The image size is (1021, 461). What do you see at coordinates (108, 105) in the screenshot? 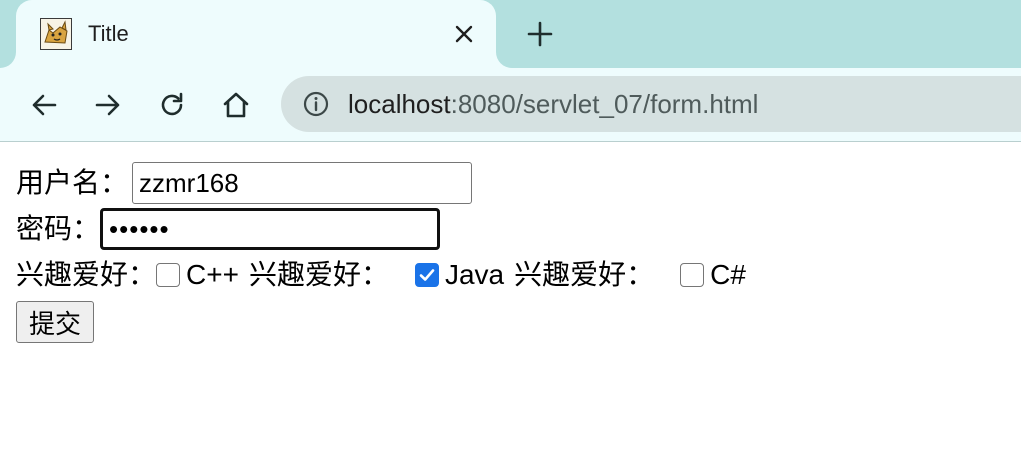
I see `arrow-right-icon` at bounding box center [108, 105].